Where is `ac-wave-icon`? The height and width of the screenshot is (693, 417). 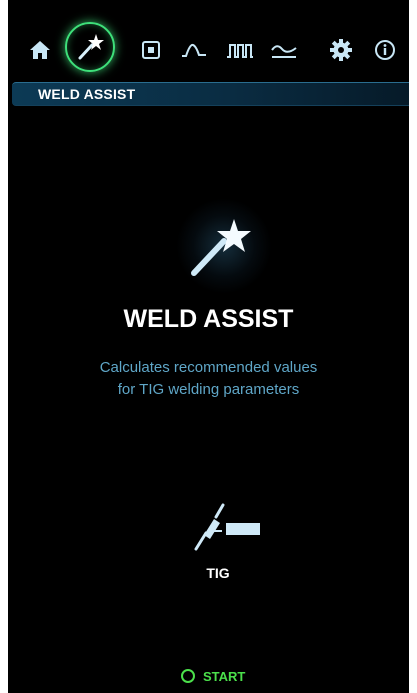
ac-wave-icon is located at coordinates (284, 50).